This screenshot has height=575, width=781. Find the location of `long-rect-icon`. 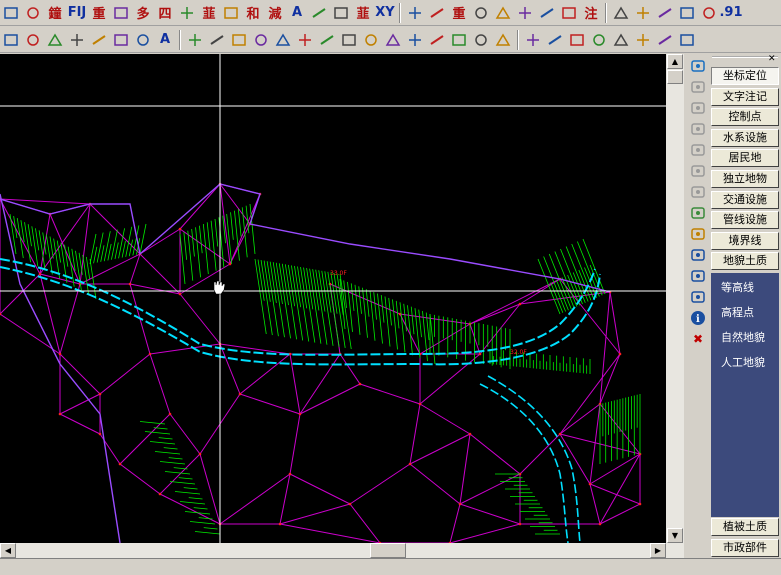

long-rect-icon is located at coordinates (665, 13).